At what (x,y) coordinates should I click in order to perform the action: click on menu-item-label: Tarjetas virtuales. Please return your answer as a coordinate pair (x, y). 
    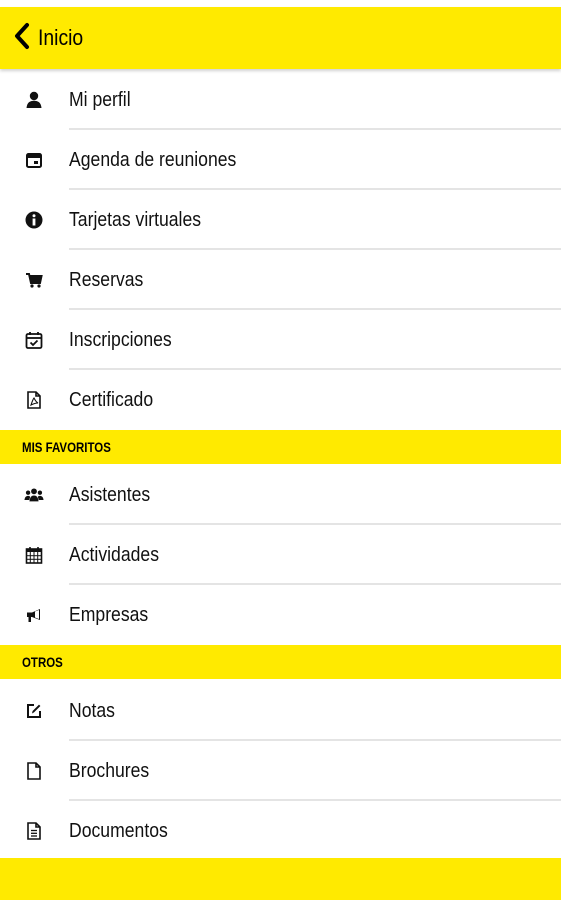
    Looking at the image, I should click on (135, 219).